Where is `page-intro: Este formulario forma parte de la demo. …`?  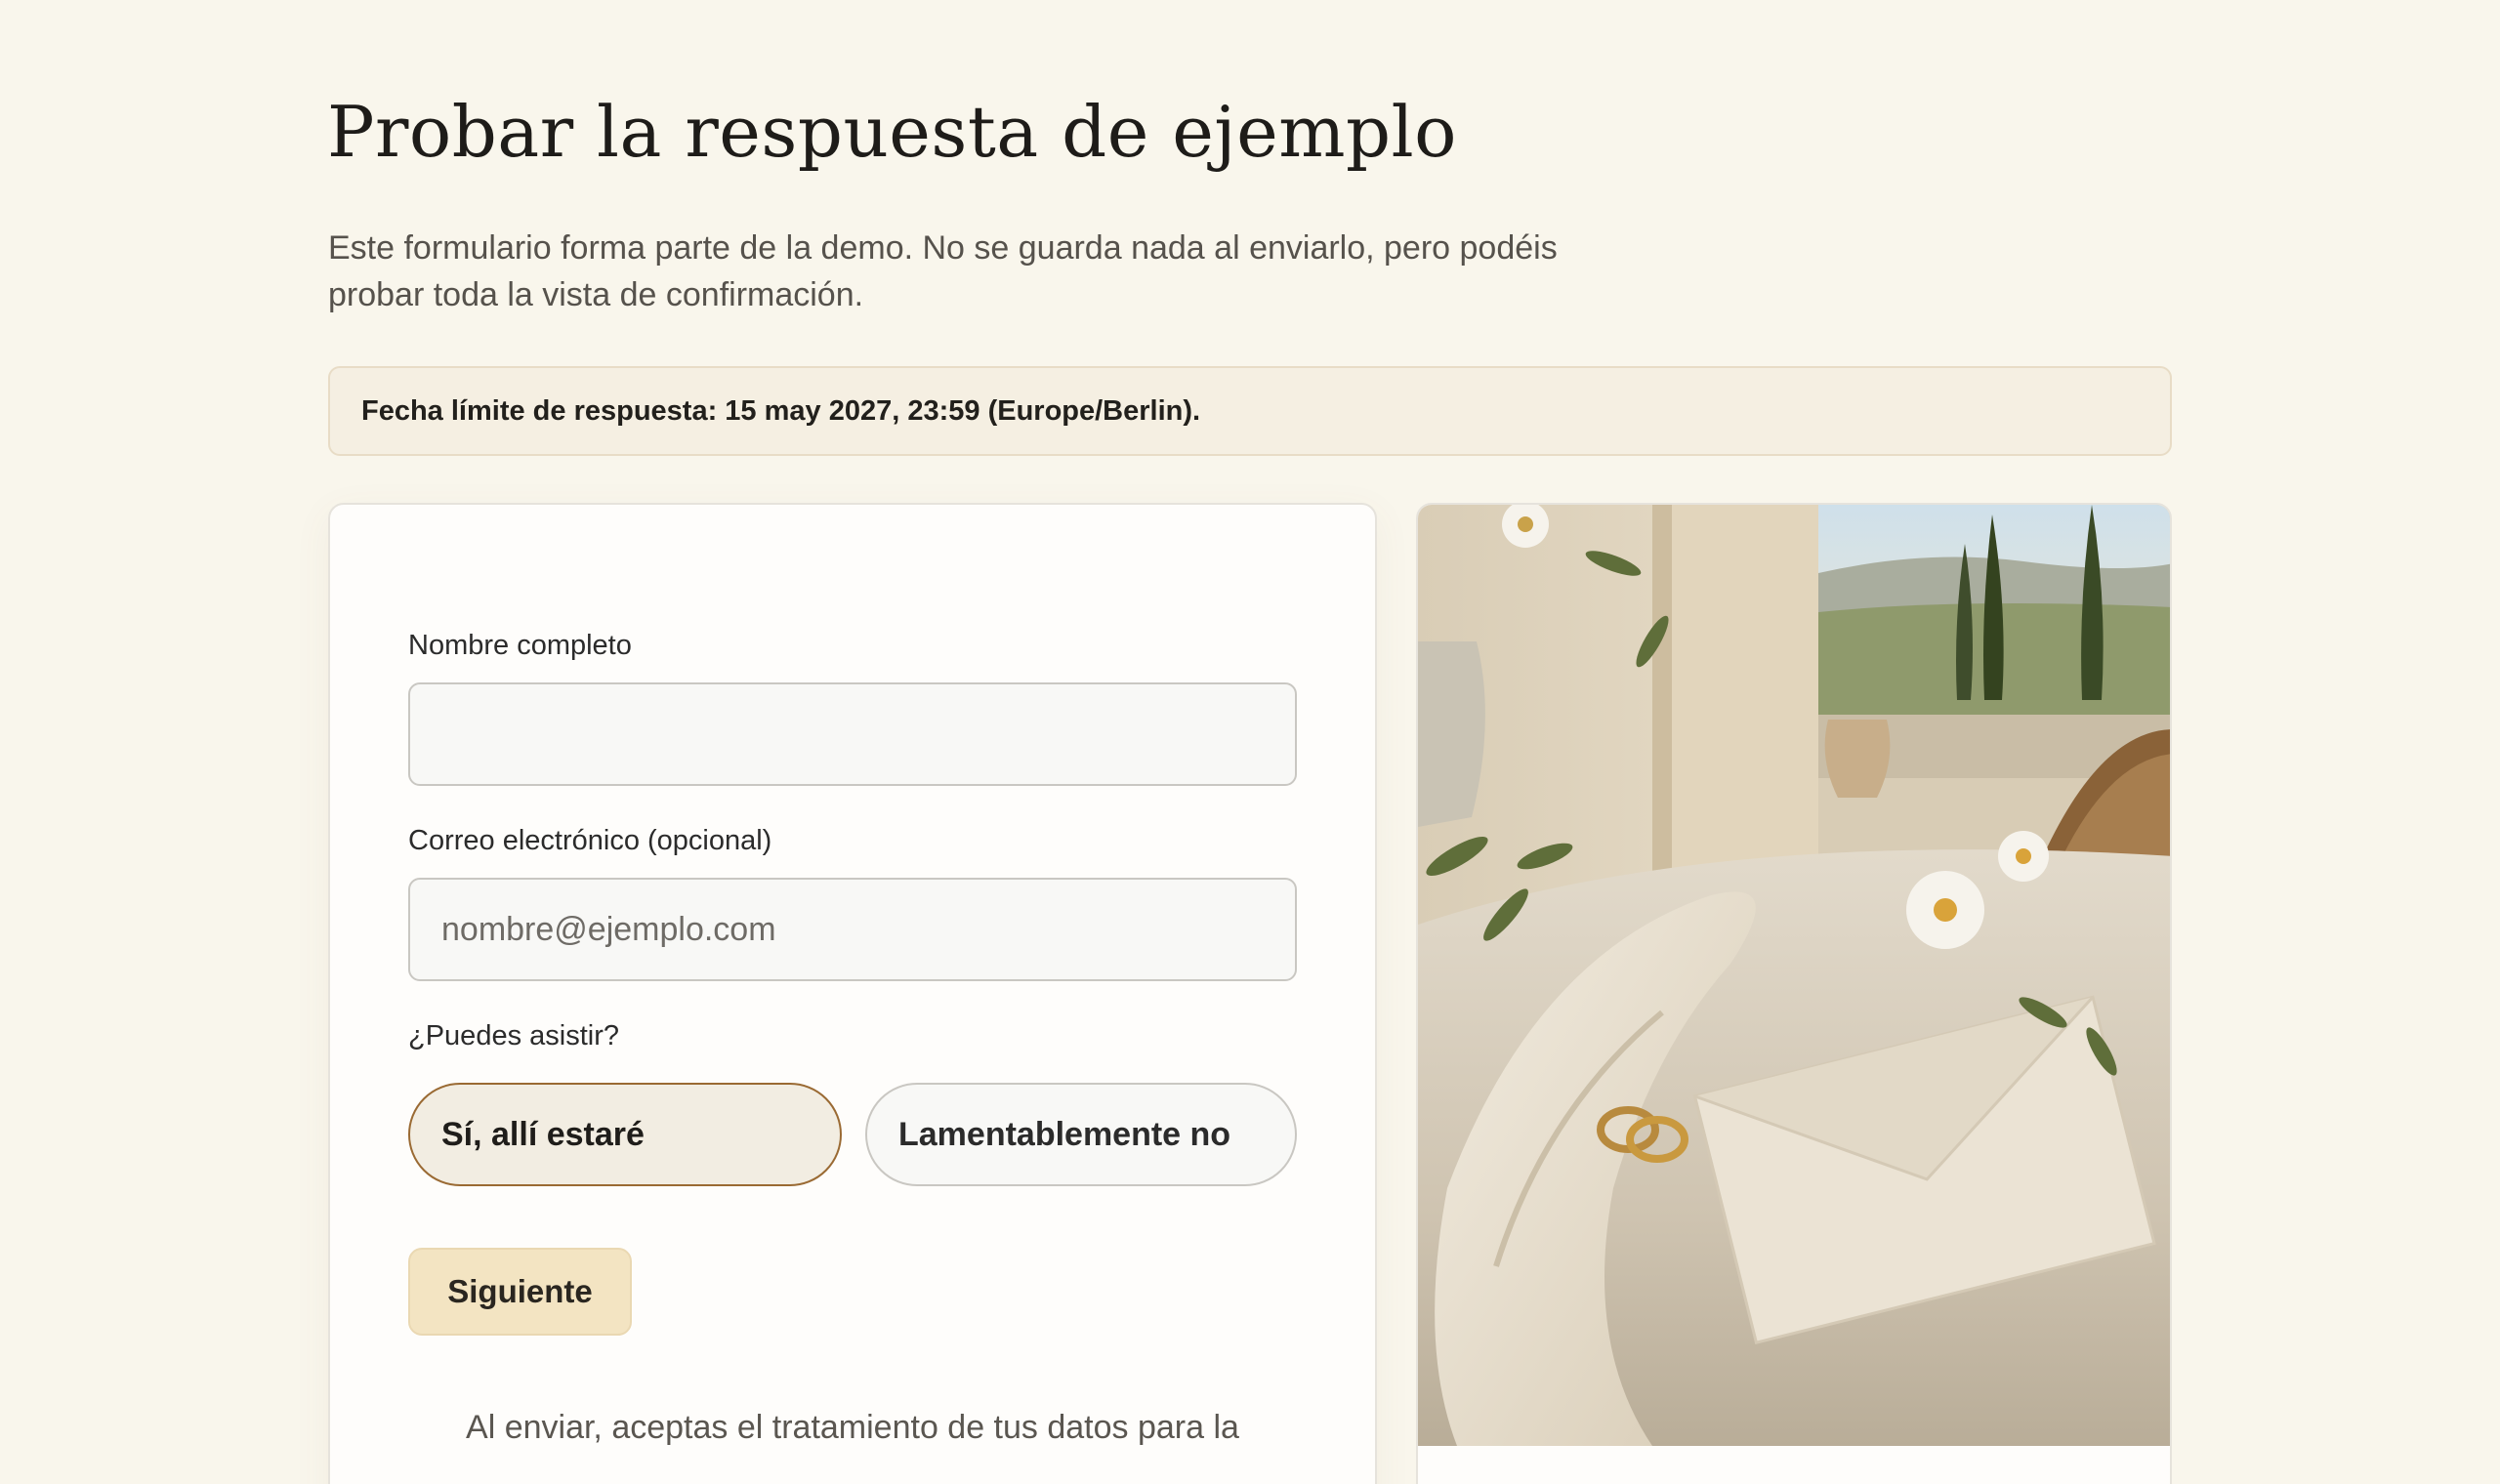 page-intro: Este formulario forma parte de la demo. … is located at coordinates (943, 271).